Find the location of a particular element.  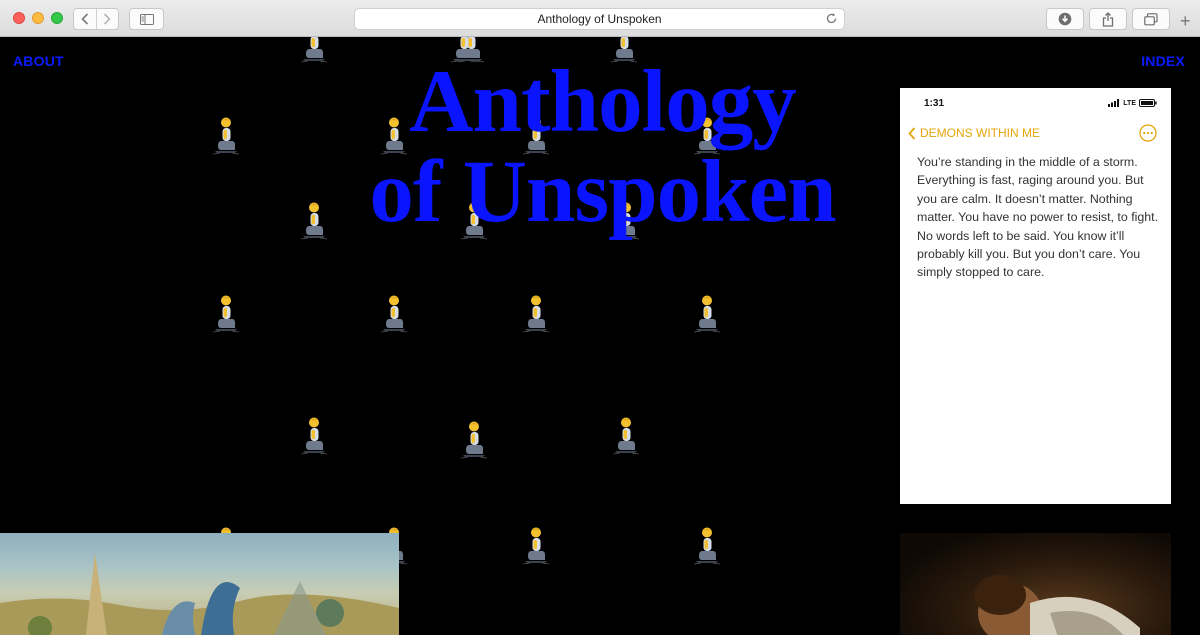

tabs-icon is located at coordinates (1151, 18).